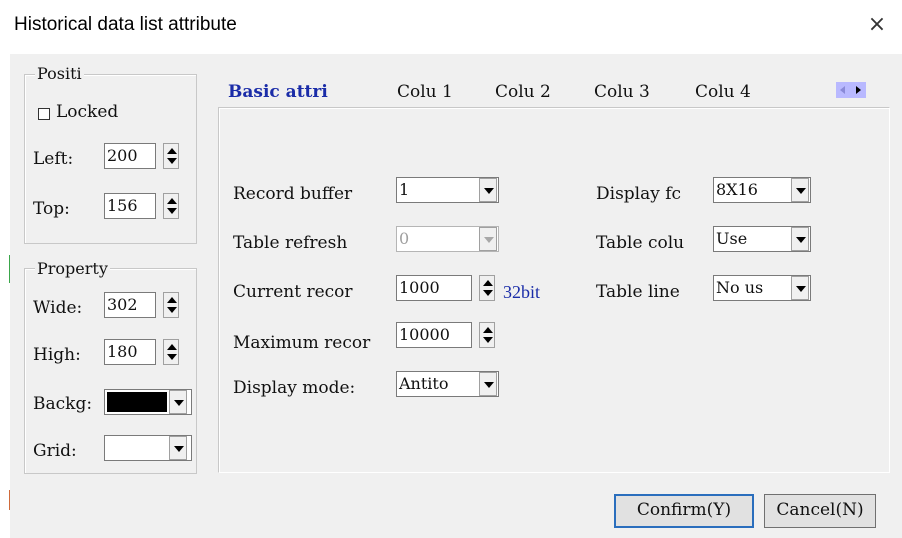 This screenshot has width=902, height=538. What do you see at coordinates (877, 25) in the screenshot?
I see `close-icon: ×` at bounding box center [877, 25].